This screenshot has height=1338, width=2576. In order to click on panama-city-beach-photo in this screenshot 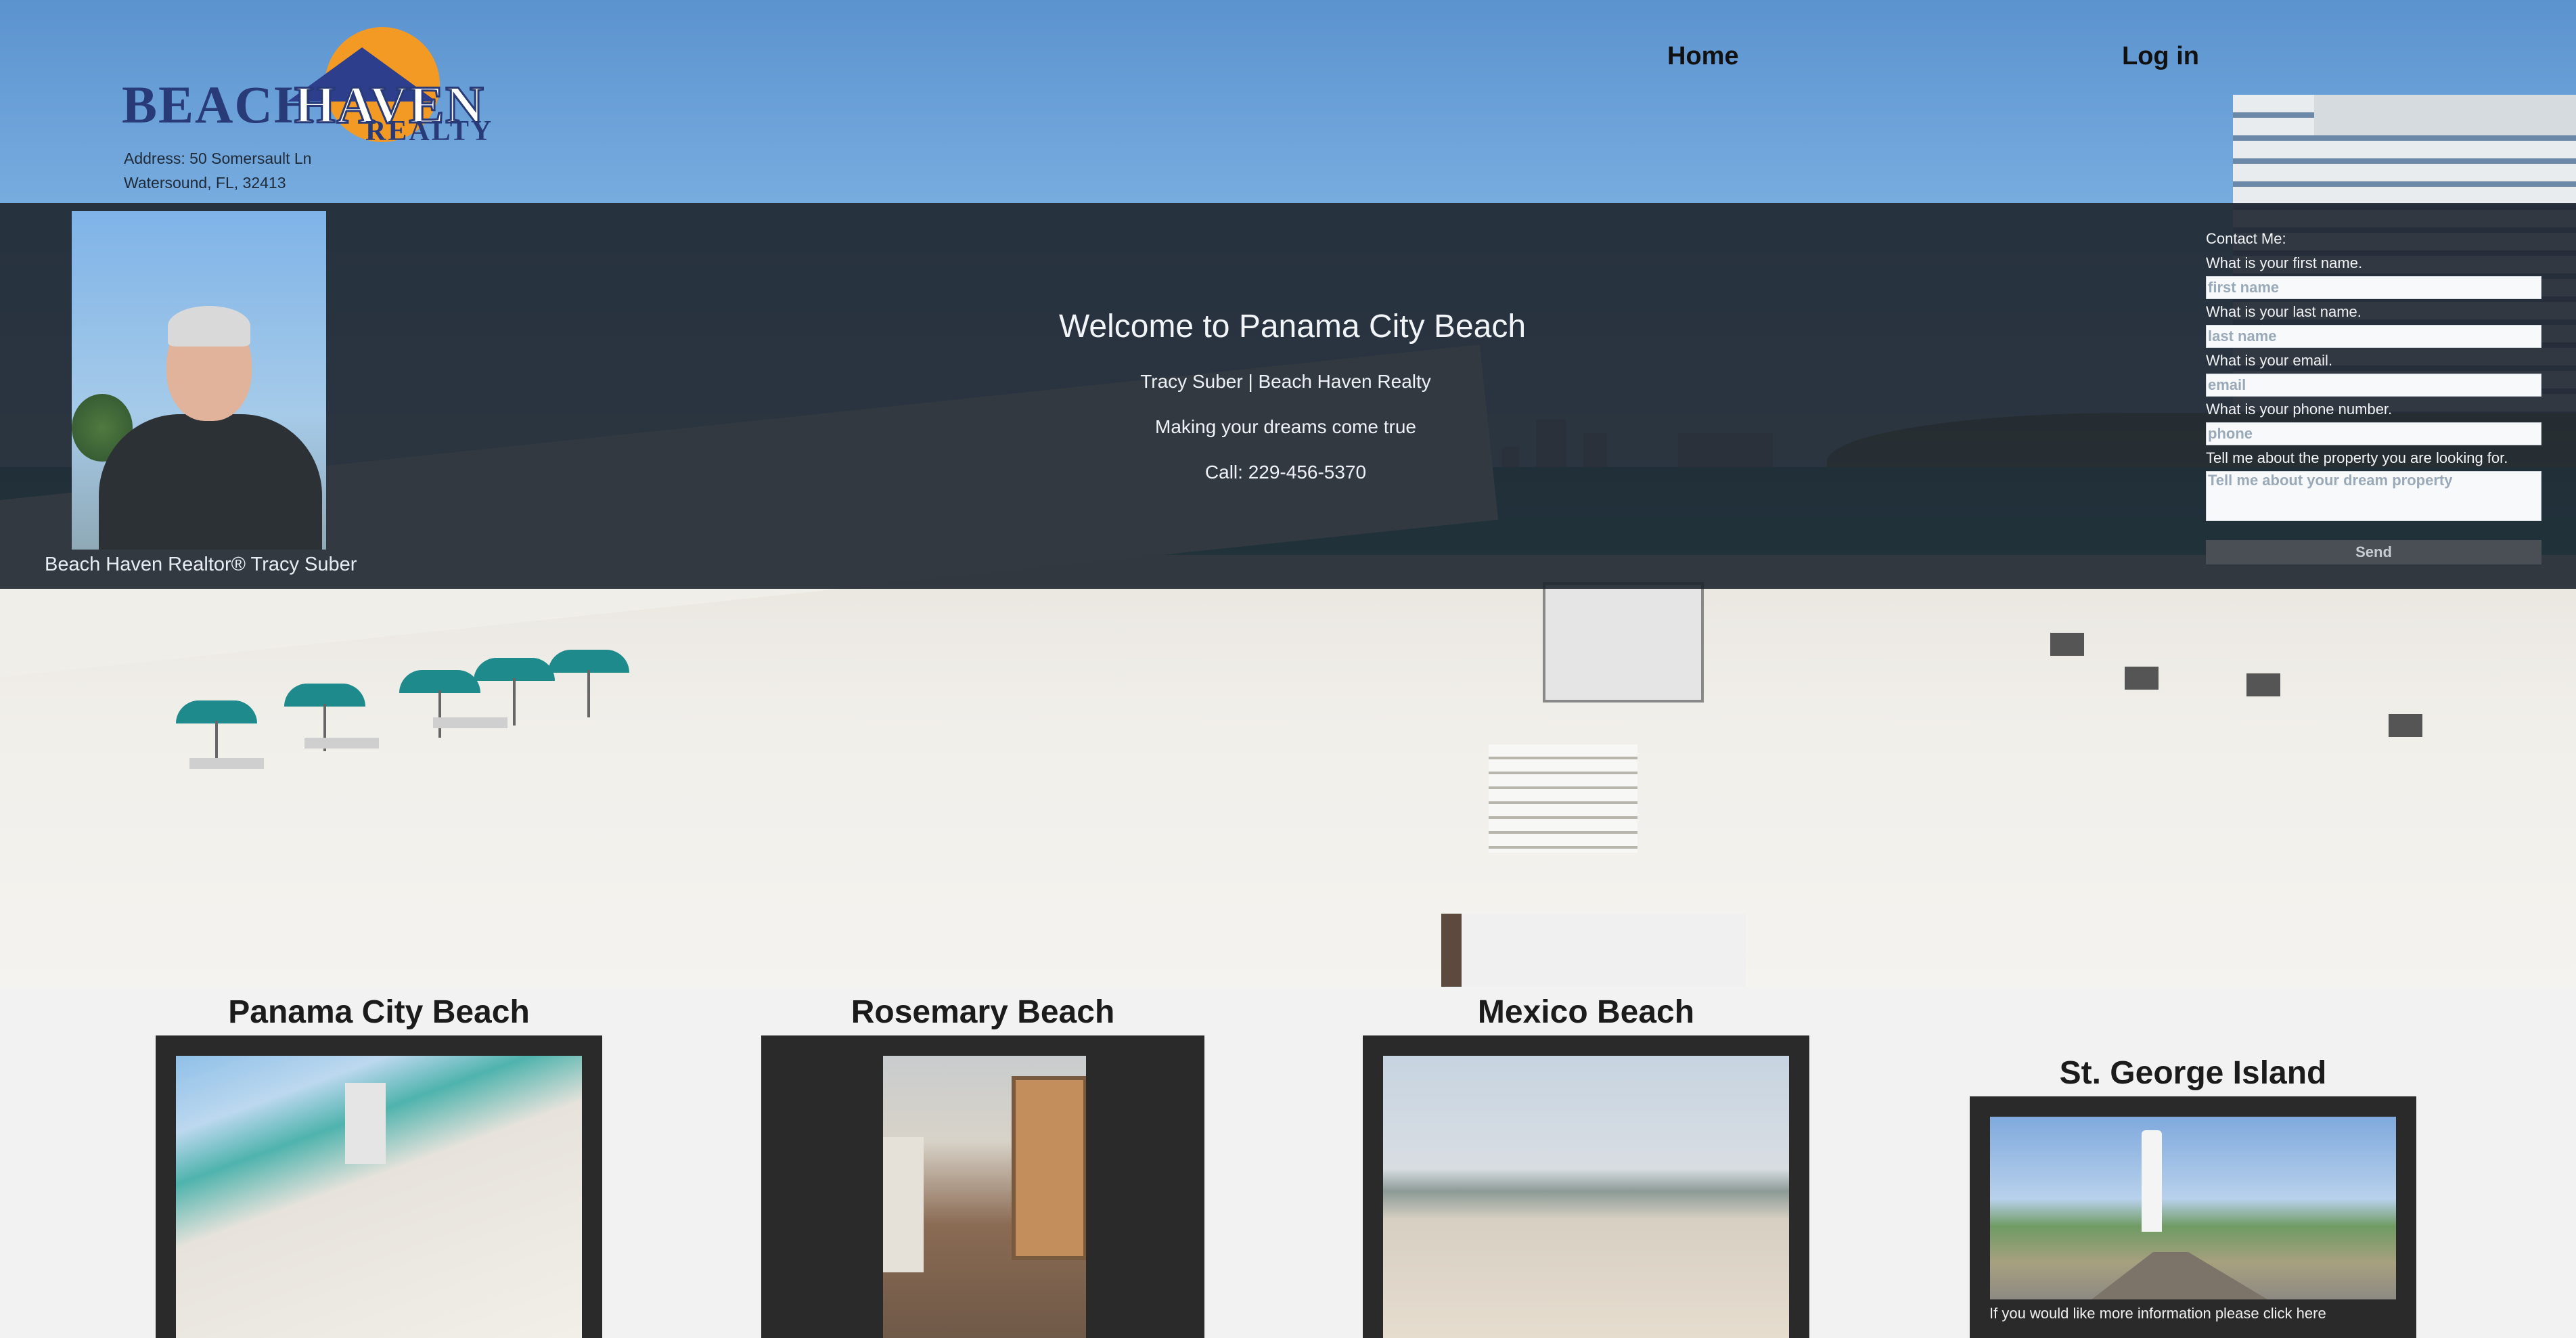, I will do `click(379, 1197)`.